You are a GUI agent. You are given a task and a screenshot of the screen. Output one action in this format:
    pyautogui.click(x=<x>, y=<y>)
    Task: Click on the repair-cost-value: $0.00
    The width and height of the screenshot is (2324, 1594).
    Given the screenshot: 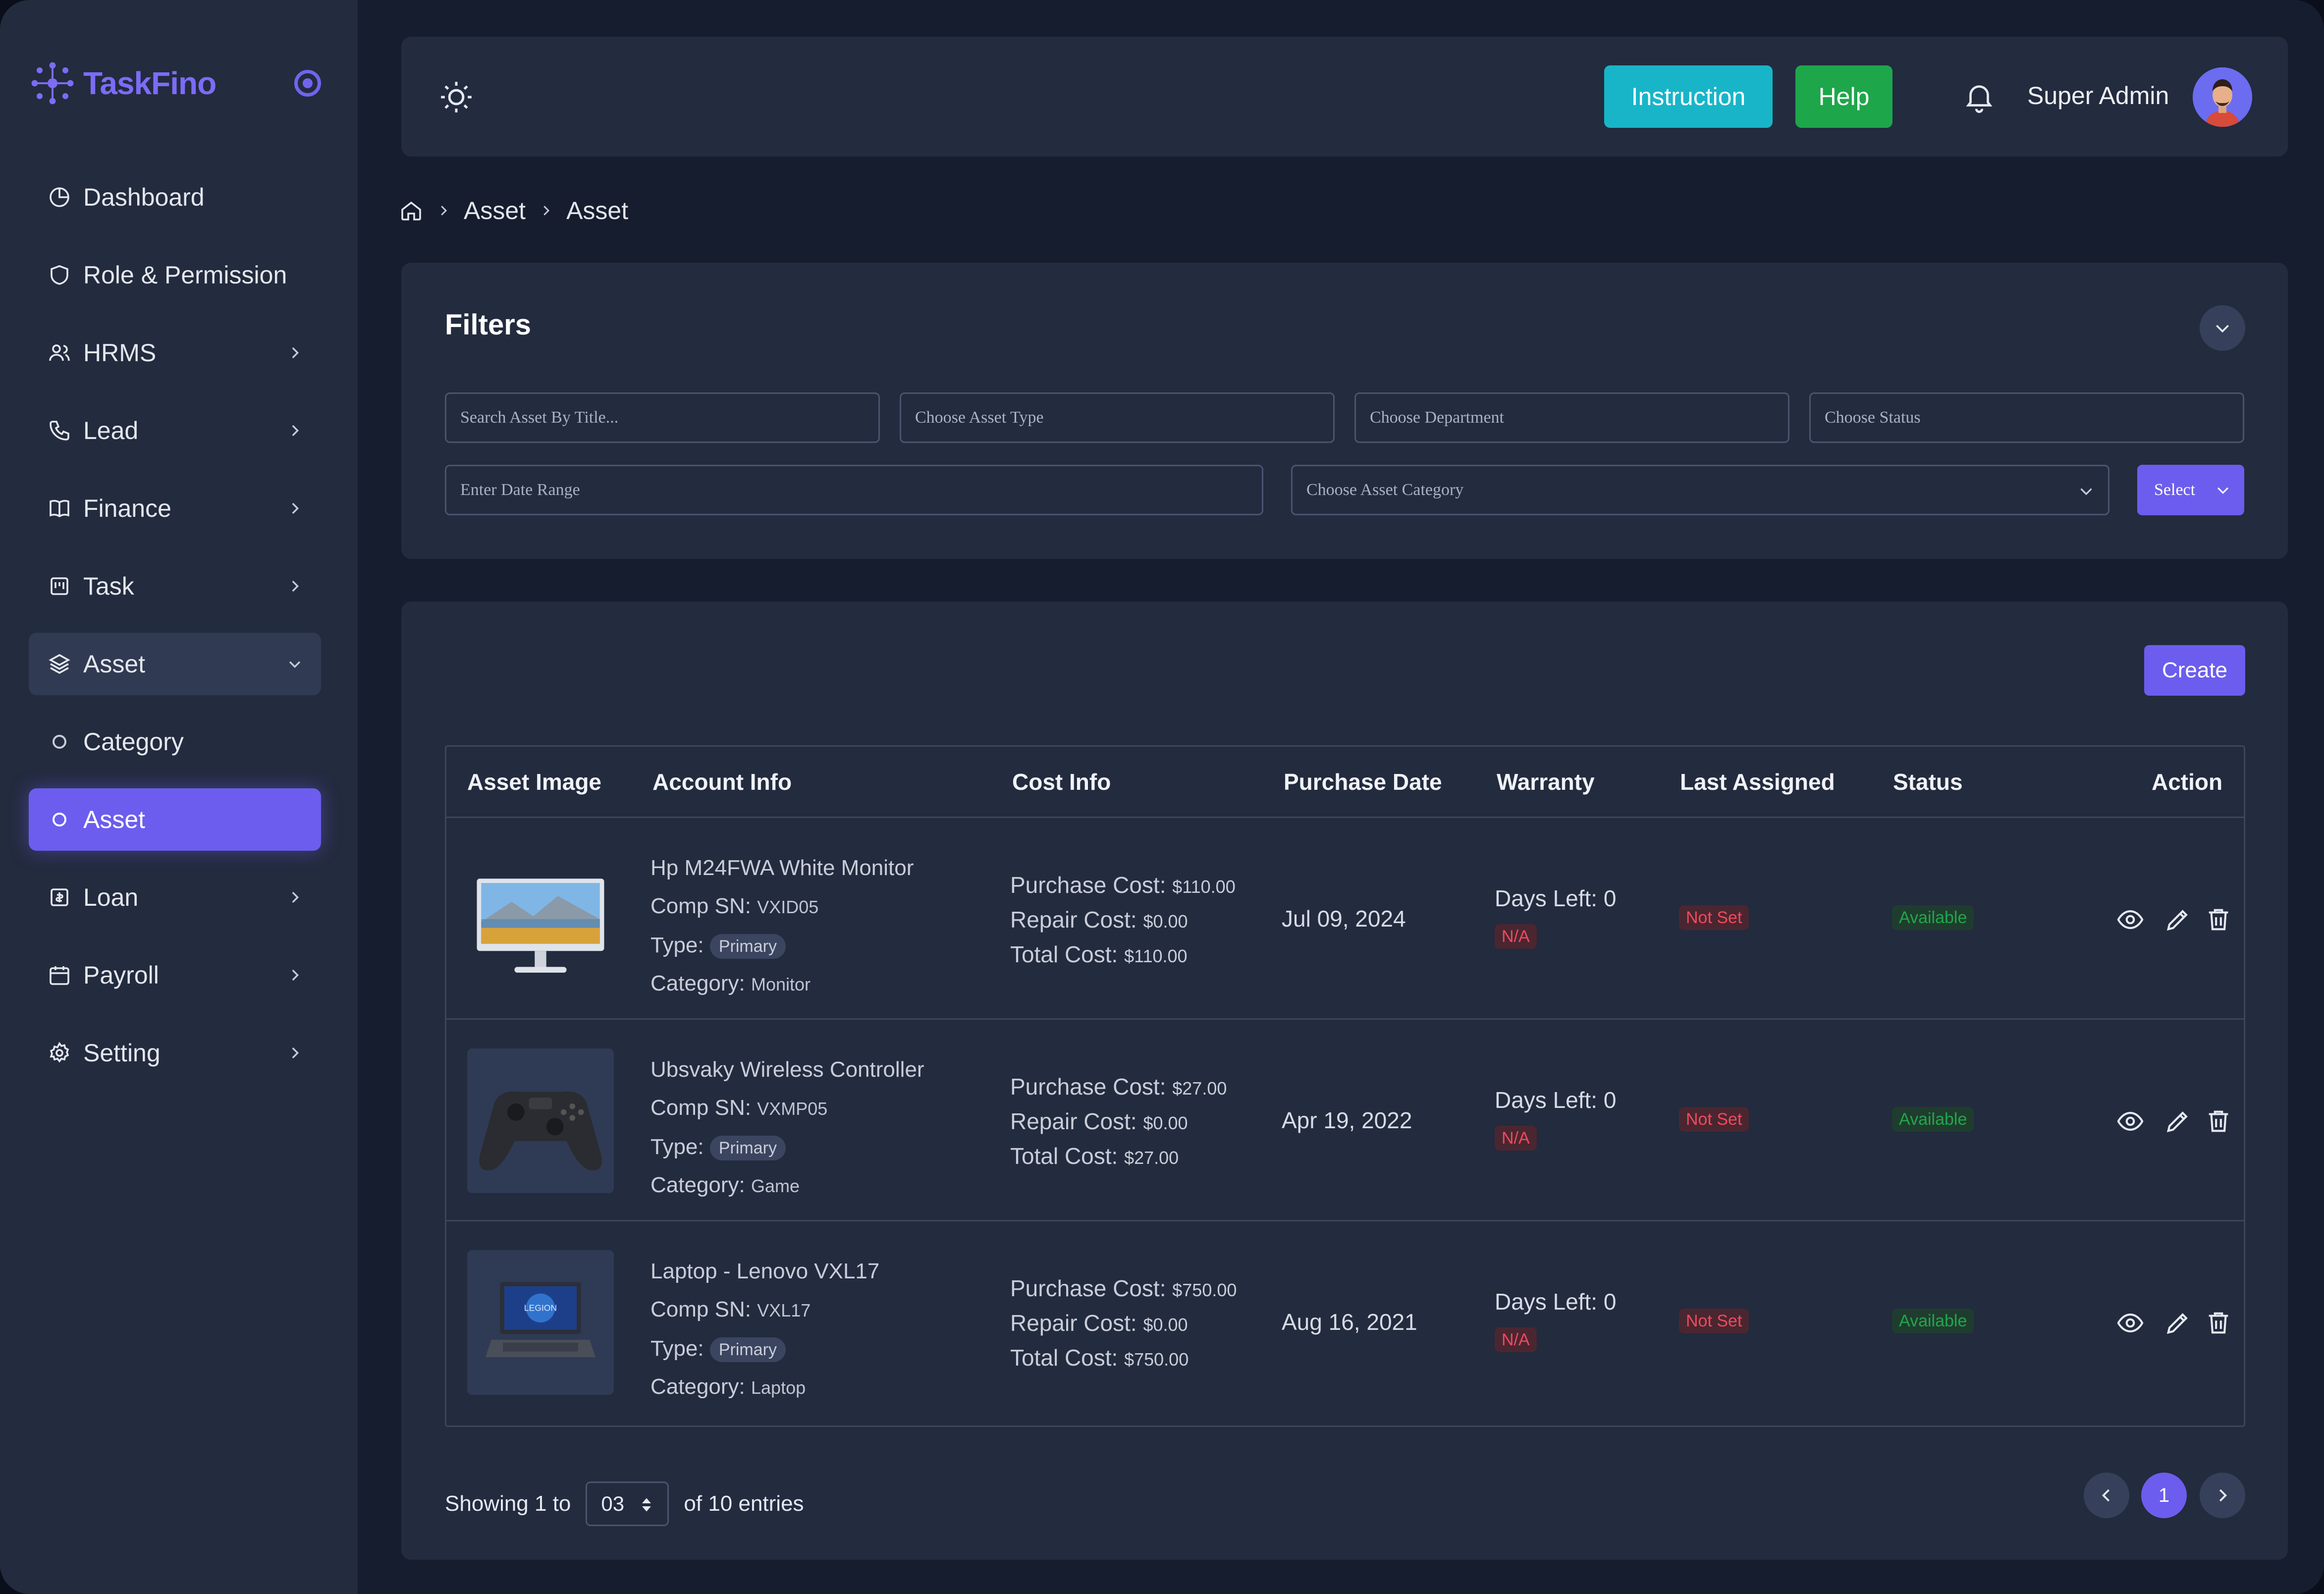 What is the action you would take?
    pyautogui.click(x=1165, y=1123)
    